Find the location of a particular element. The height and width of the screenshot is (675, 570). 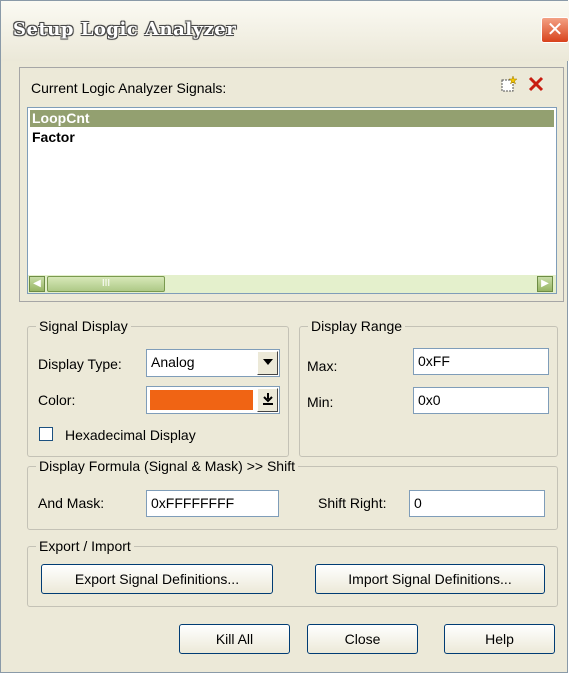

signal-display-title: Signal Display is located at coordinates (83, 326).